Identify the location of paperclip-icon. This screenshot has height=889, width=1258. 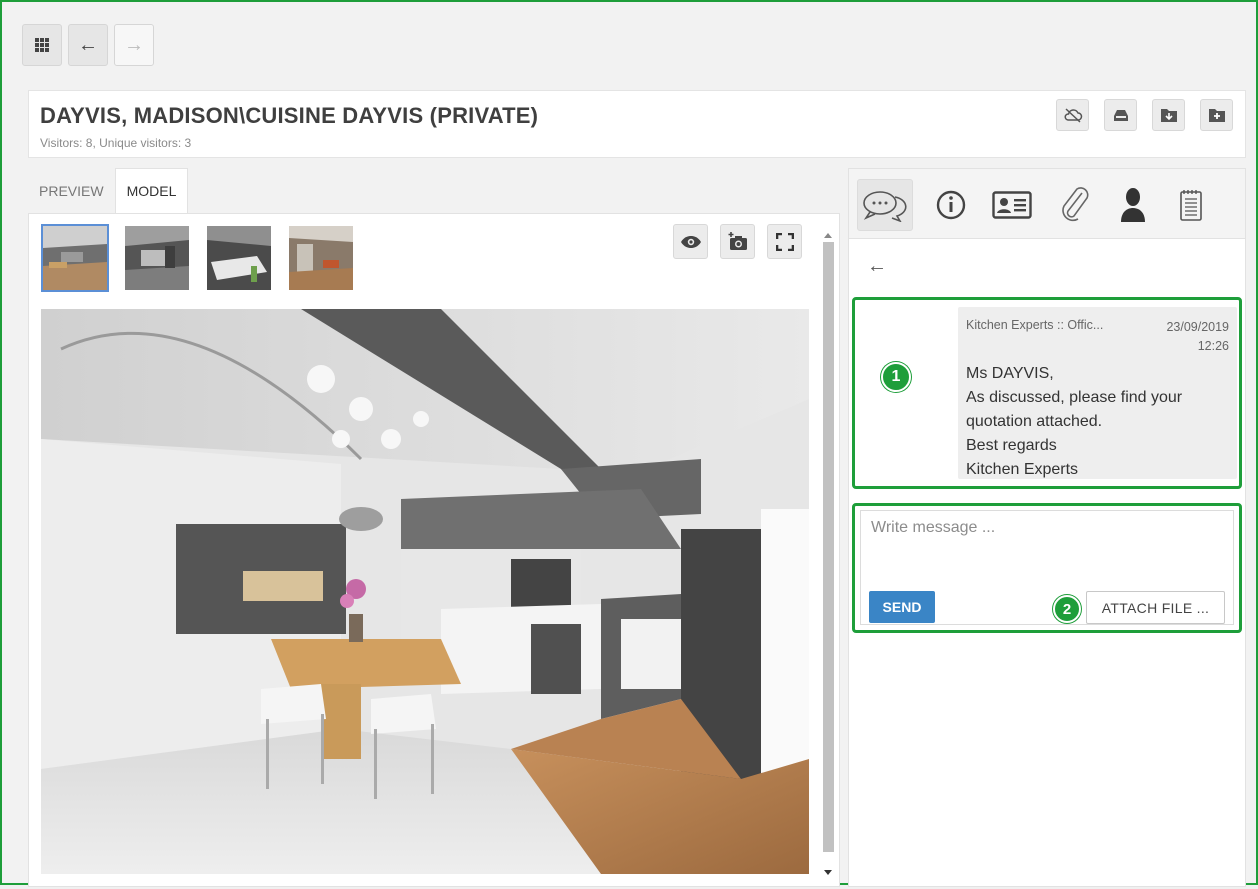
(1075, 204).